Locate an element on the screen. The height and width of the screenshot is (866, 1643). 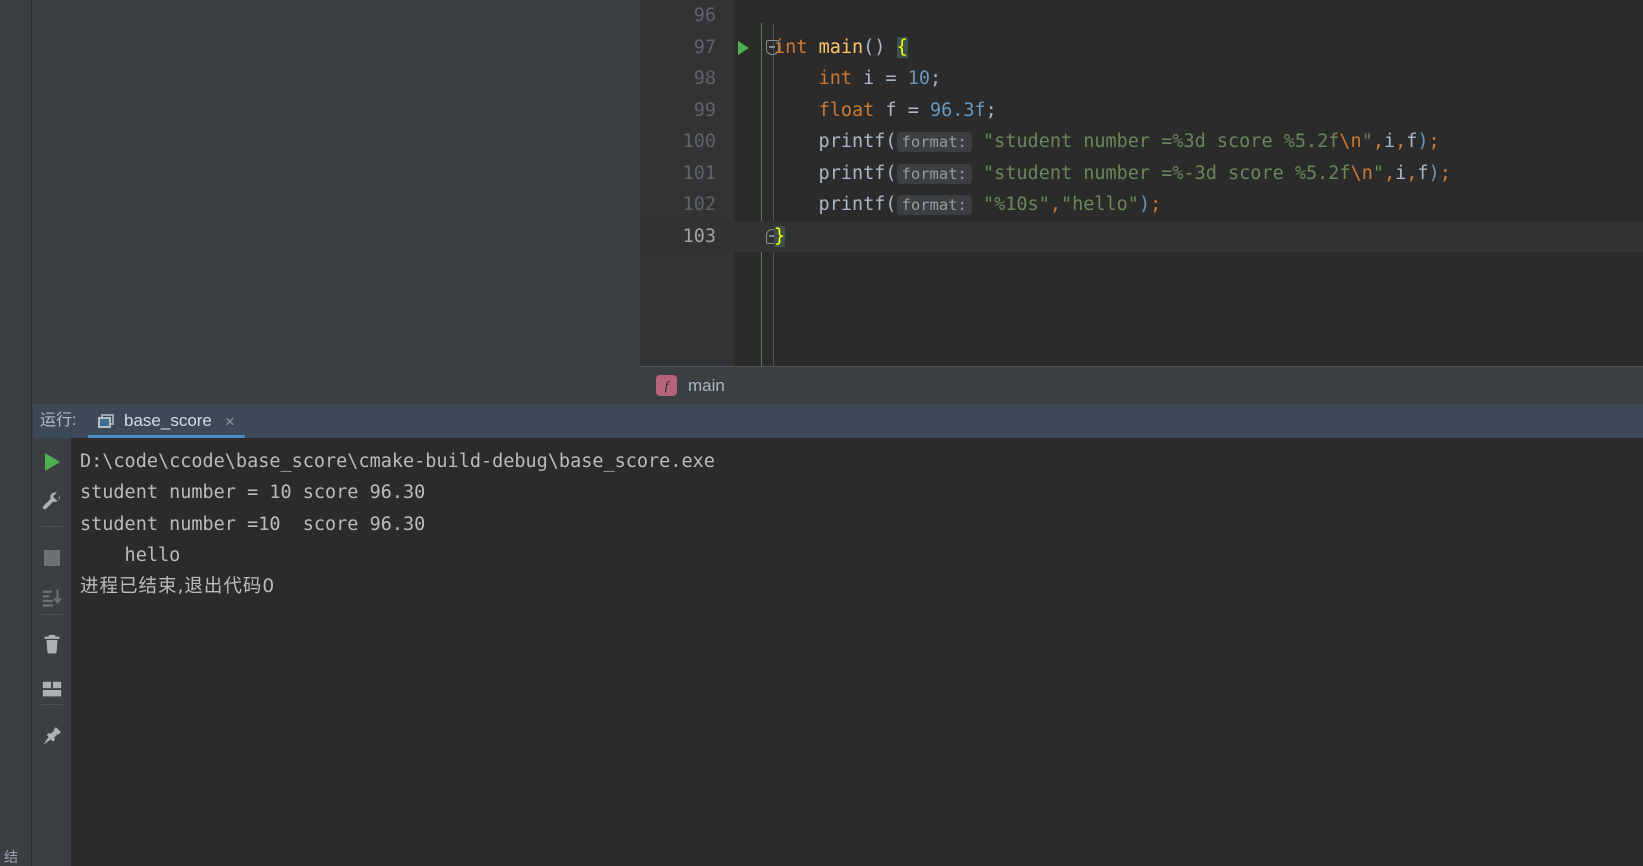
line-number: 97 is located at coordinates (704, 47).